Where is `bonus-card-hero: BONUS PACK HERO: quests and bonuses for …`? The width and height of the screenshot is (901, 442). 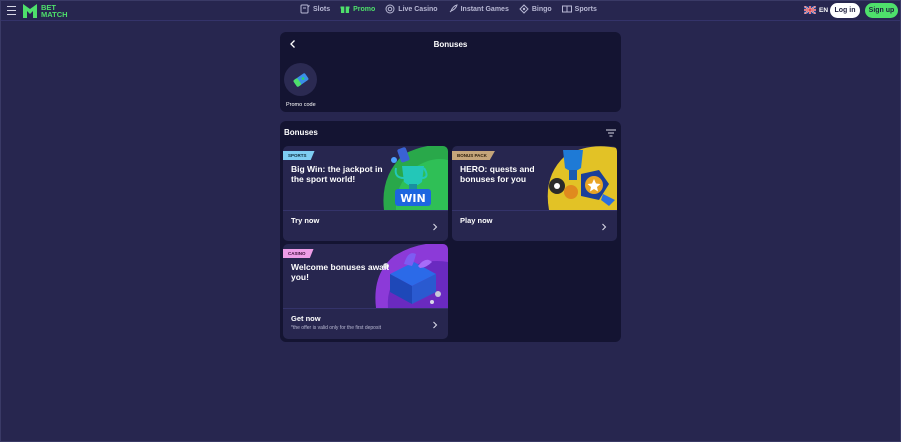
bonus-card-hero: BONUS PACK HERO: quests and bonuses for … is located at coordinates (534, 193).